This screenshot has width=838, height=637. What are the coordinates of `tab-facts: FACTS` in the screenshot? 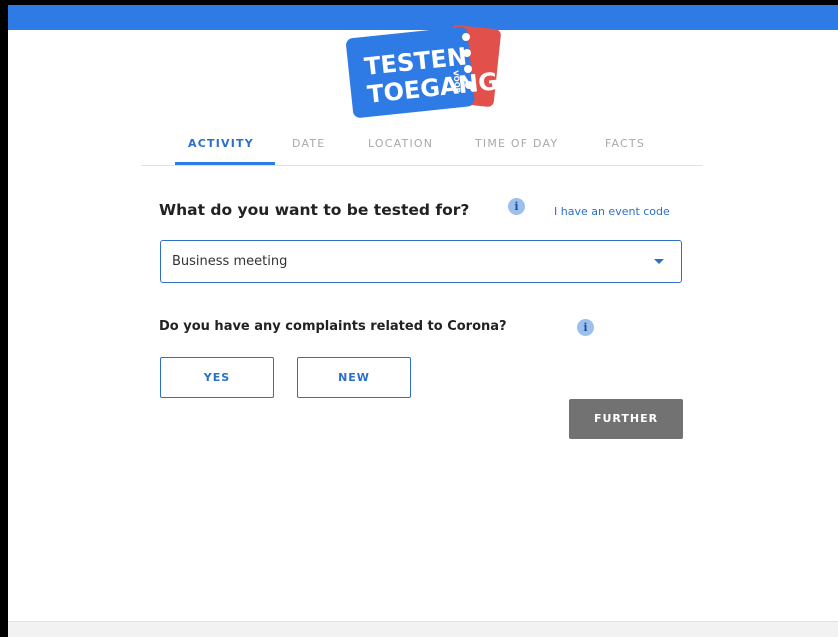 It's located at (625, 143).